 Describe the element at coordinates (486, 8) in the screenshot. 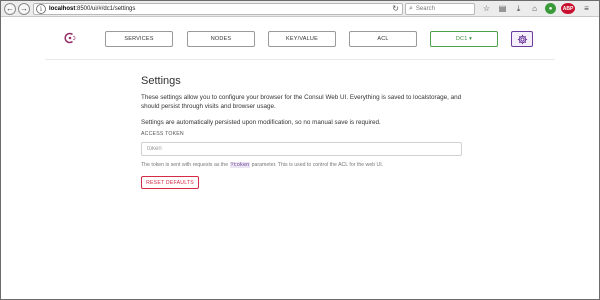

I see `bookmark-star-icon: ☆` at that location.